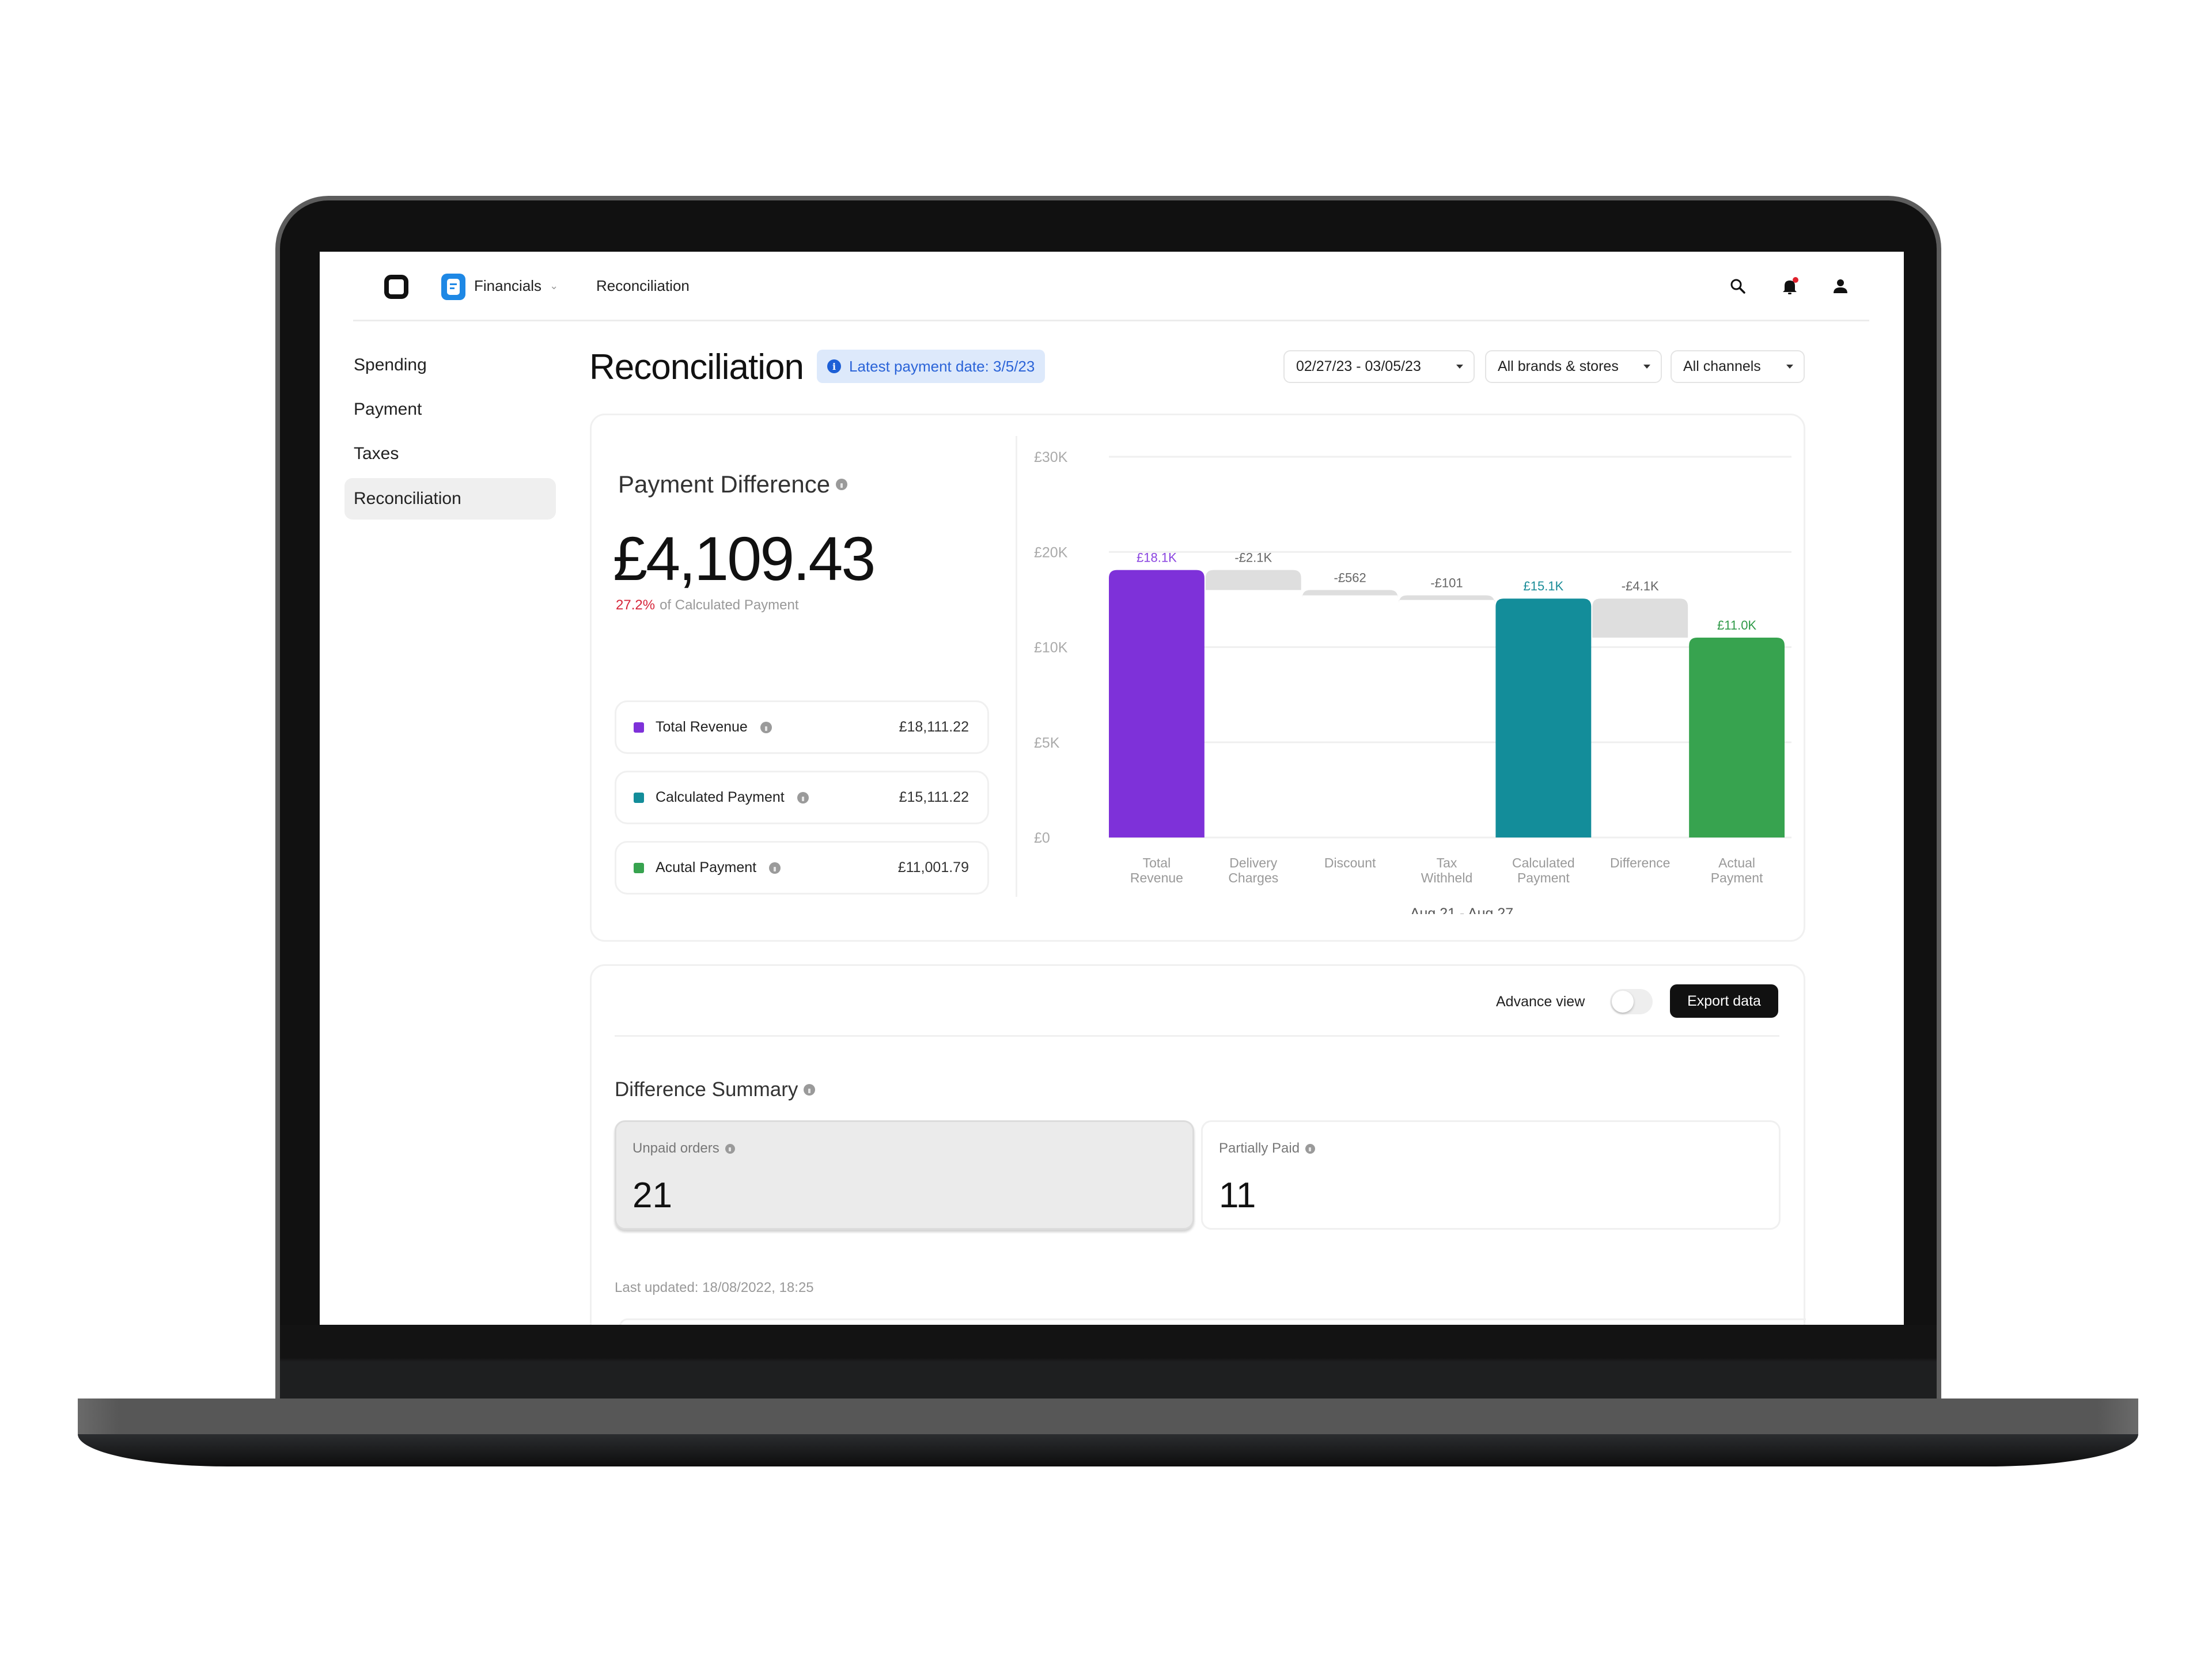  I want to click on next-card-edge, so click(1212, 1321).